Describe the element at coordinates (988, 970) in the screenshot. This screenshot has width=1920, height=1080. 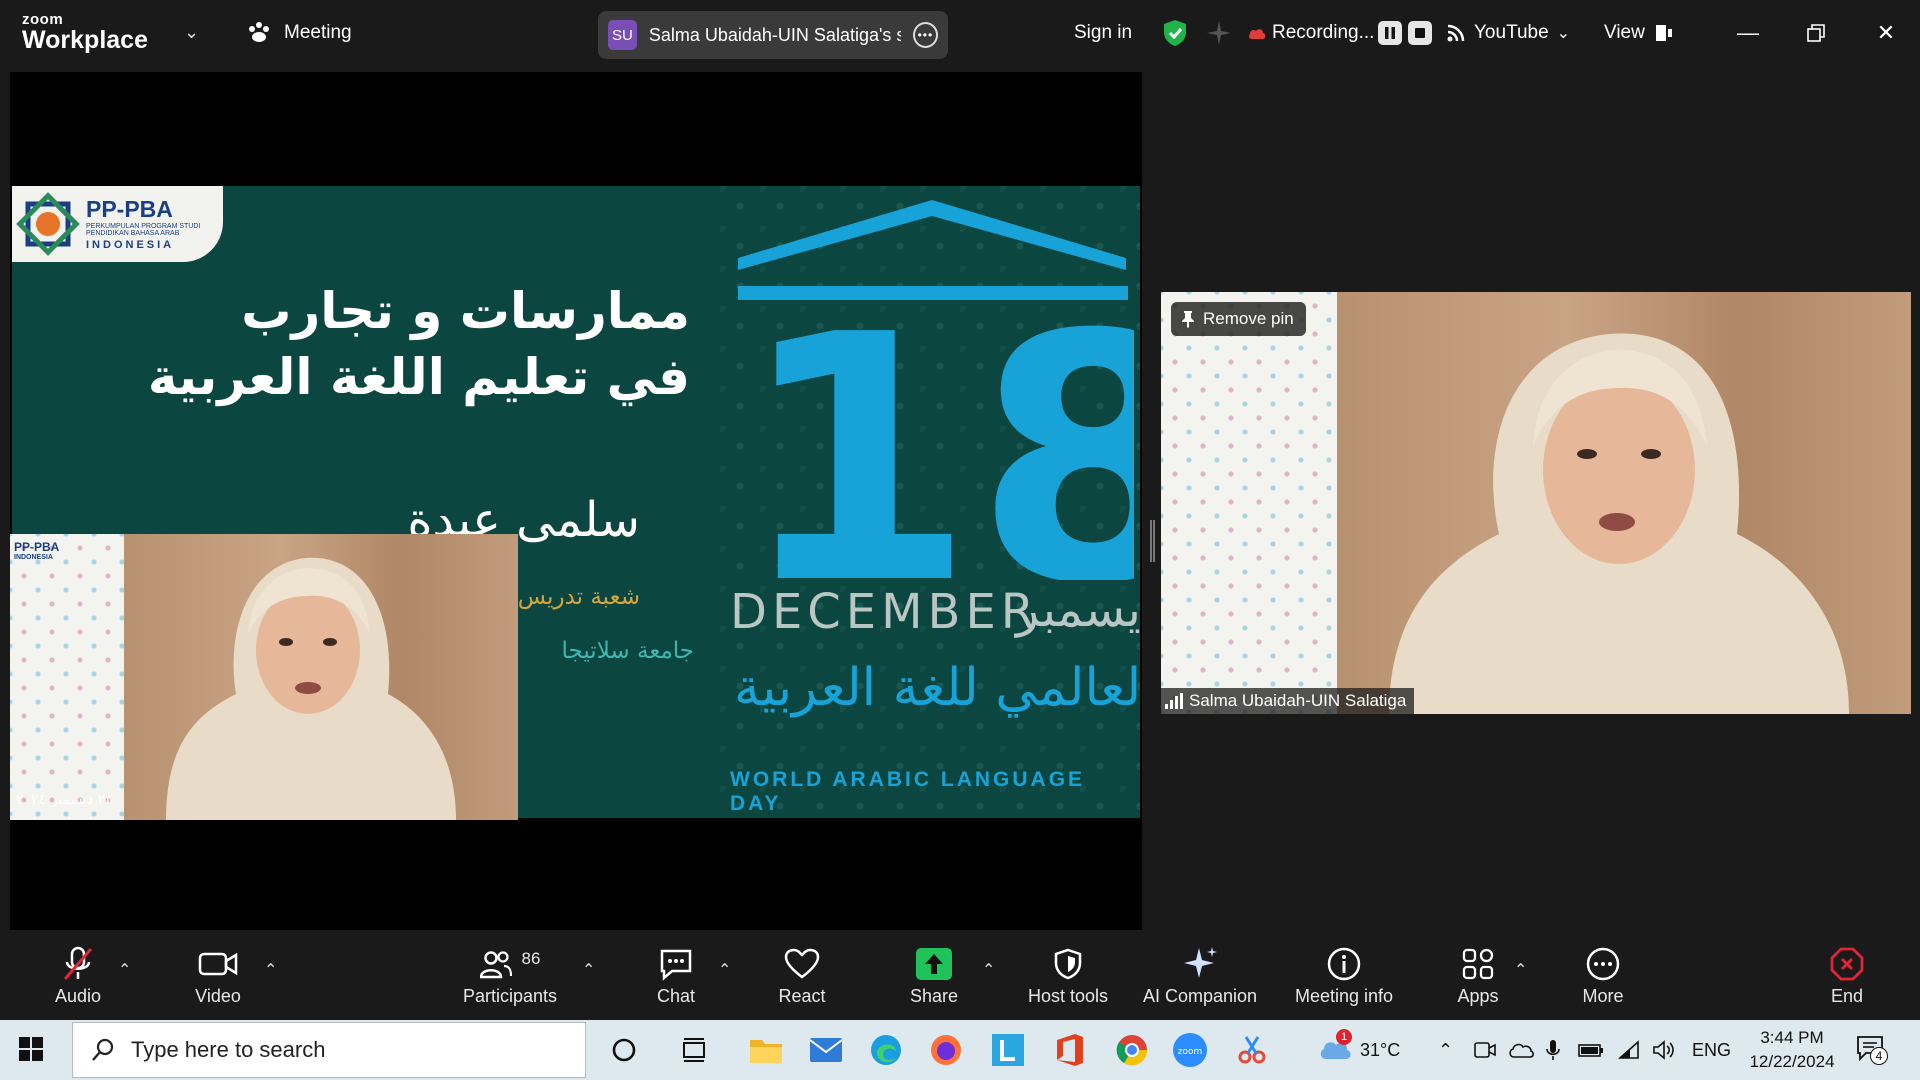
I see `share-options-chevron-icon: ⌃` at that location.